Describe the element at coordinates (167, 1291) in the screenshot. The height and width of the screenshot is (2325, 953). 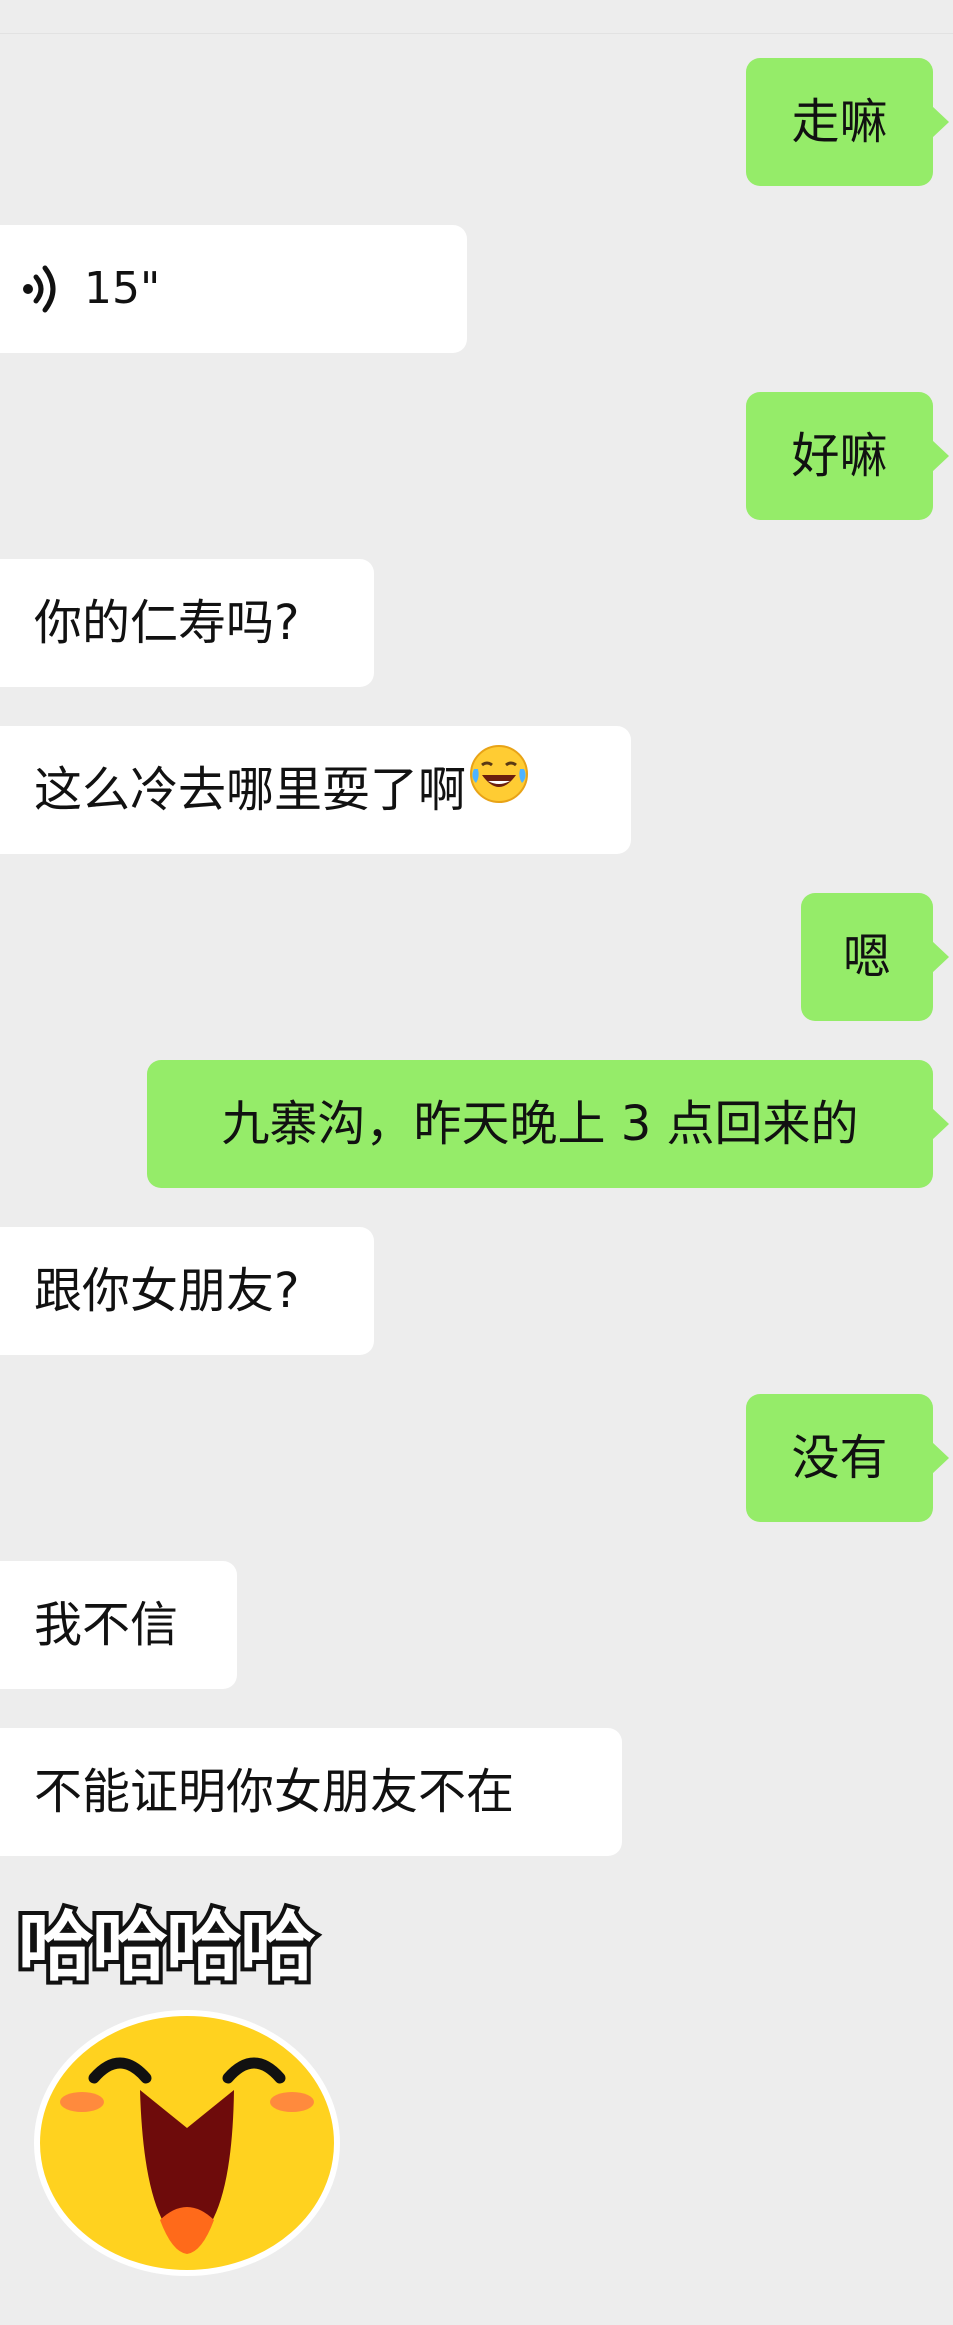
I see `message-text: 跟你女朋友?` at that location.